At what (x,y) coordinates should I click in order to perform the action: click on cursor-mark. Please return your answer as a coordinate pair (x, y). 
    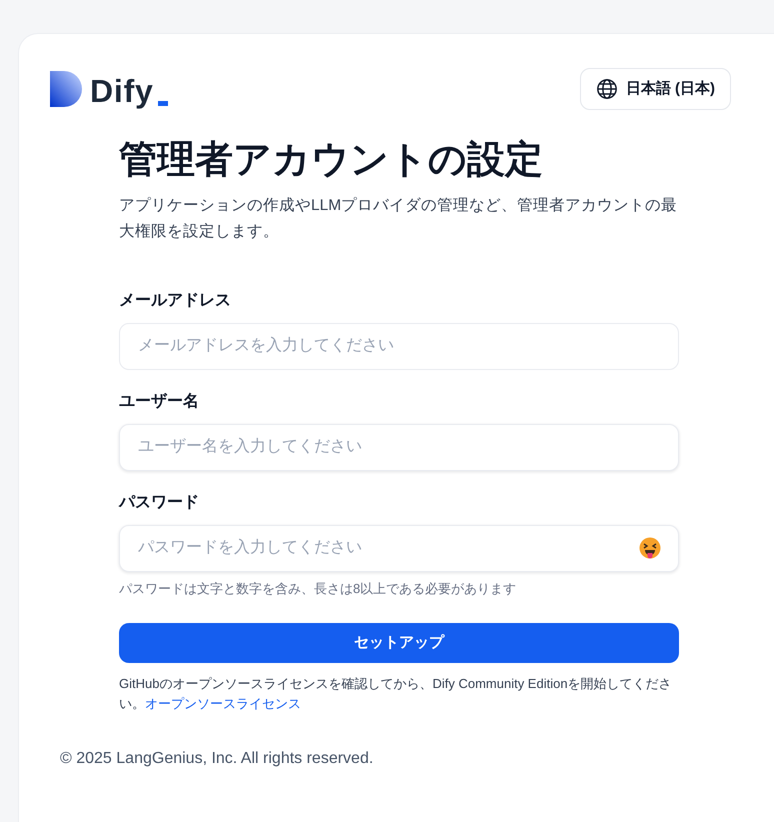
    Looking at the image, I should click on (163, 103).